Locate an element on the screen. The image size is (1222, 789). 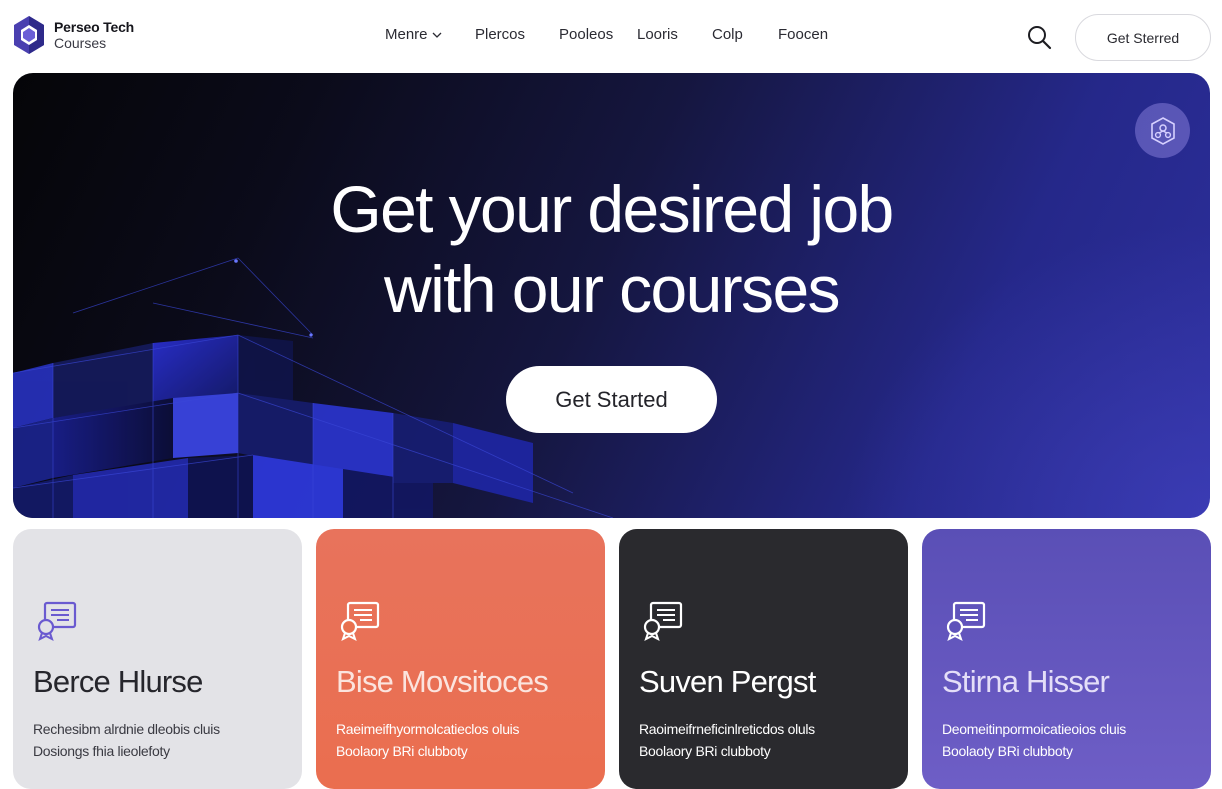
hero-title-line-2: with our courses is located at coordinates (612, 289).